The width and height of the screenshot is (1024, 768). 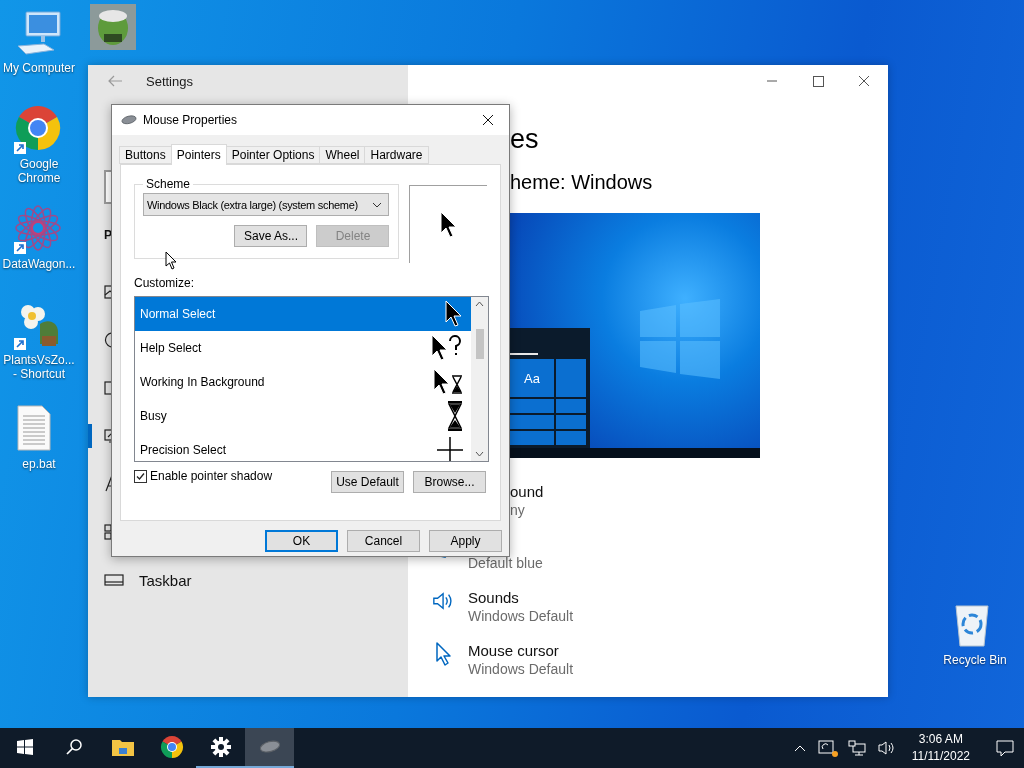 What do you see at coordinates (202, 382) in the screenshot?
I see `pointer-name: Working In Background` at bounding box center [202, 382].